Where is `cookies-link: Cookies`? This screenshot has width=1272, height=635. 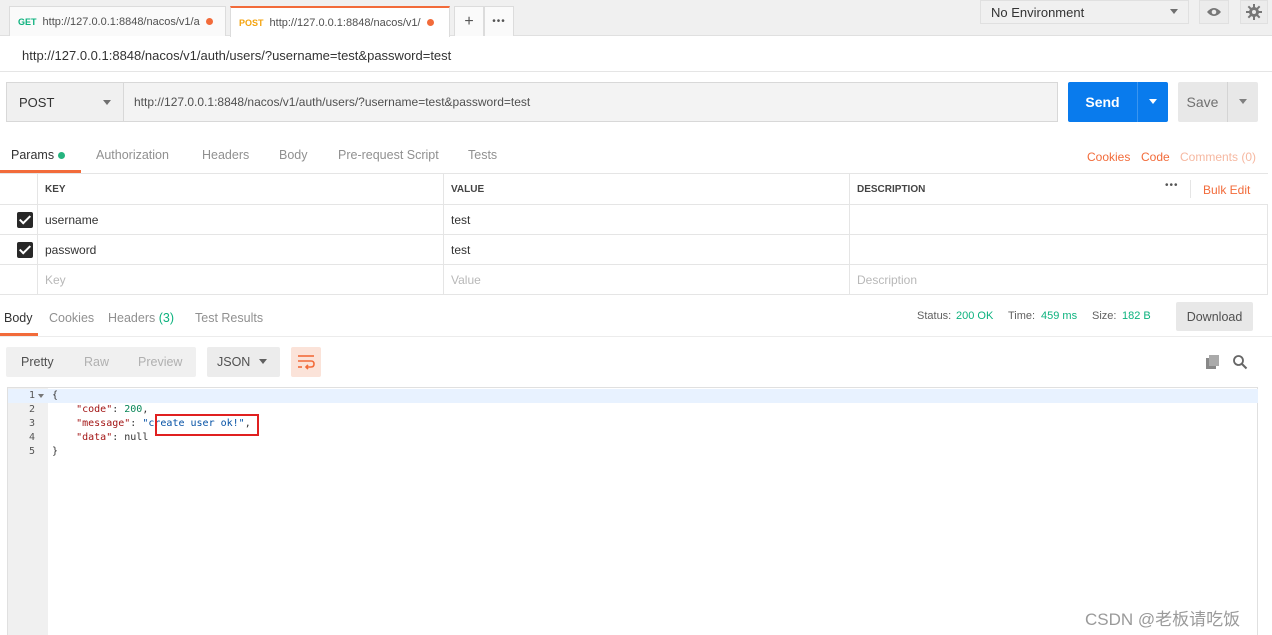 cookies-link: Cookies is located at coordinates (1108, 157).